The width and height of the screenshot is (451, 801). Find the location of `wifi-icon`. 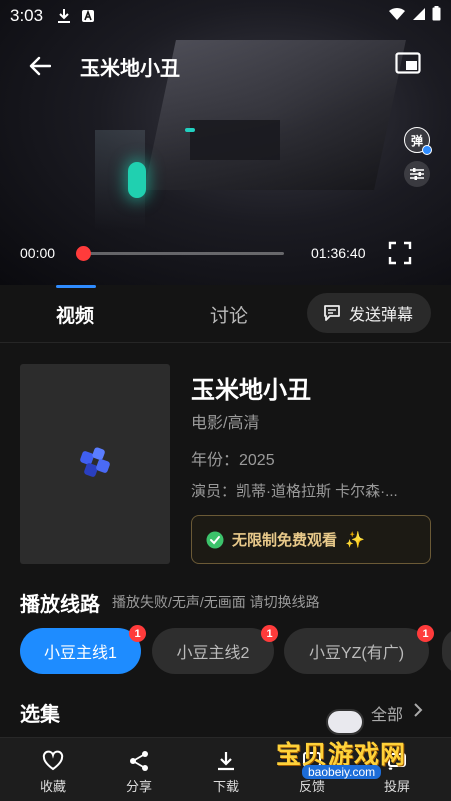

wifi-icon is located at coordinates (397, 16).